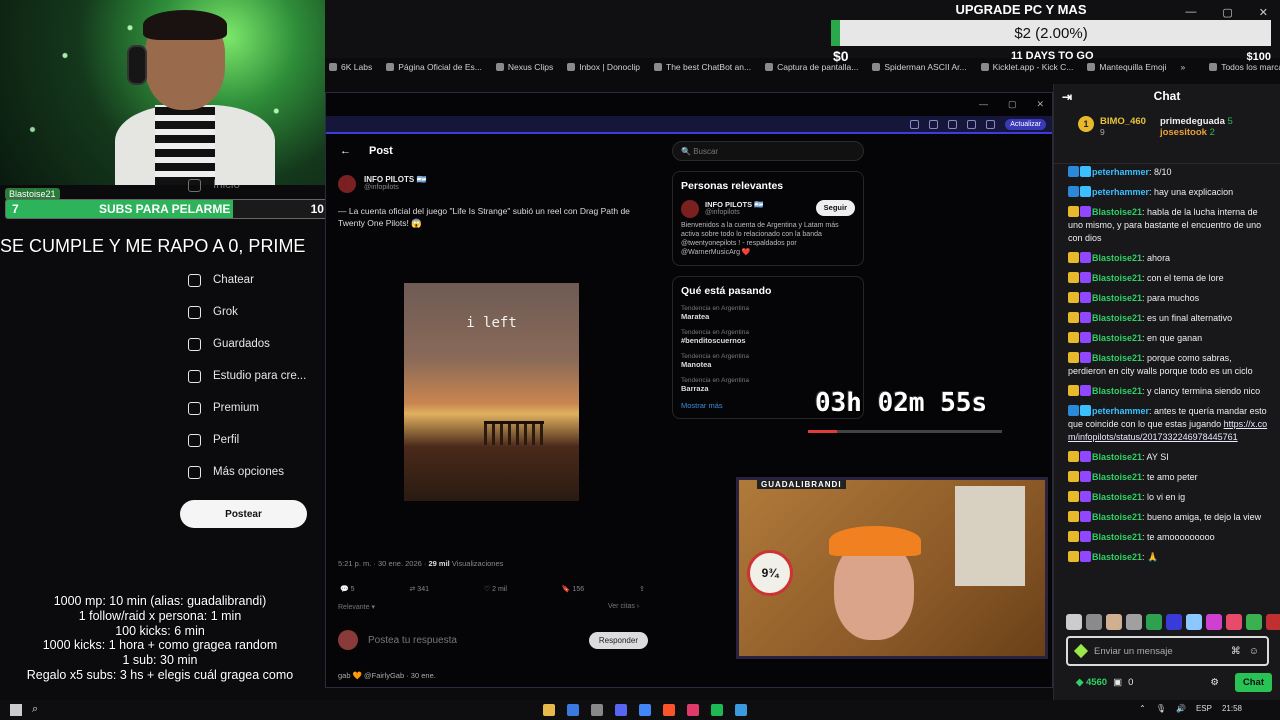 The image size is (1280, 720). Describe the element at coordinates (991, 124) in the screenshot. I see `profile-icon` at that location.